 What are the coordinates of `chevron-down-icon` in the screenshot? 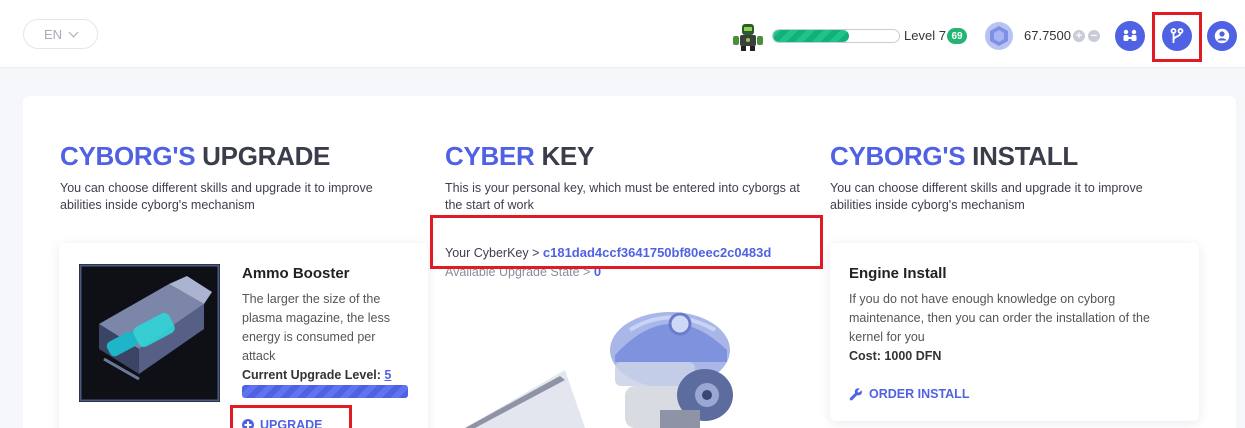 It's located at (73, 32).